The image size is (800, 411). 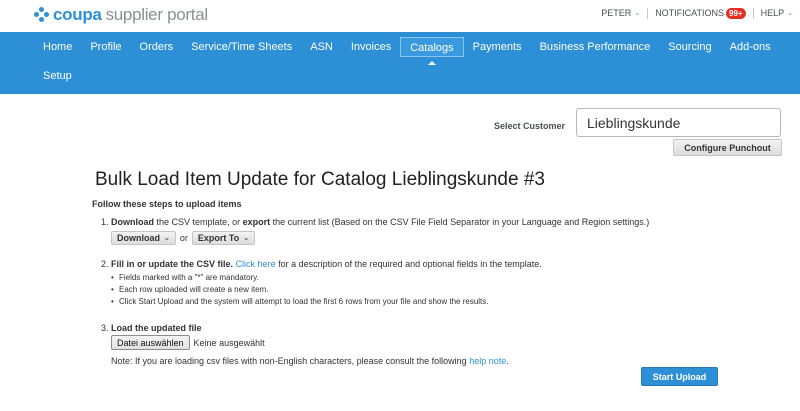 What do you see at coordinates (679, 376) in the screenshot?
I see `start-upload-button: Start Upload` at bounding box center [679, 376].